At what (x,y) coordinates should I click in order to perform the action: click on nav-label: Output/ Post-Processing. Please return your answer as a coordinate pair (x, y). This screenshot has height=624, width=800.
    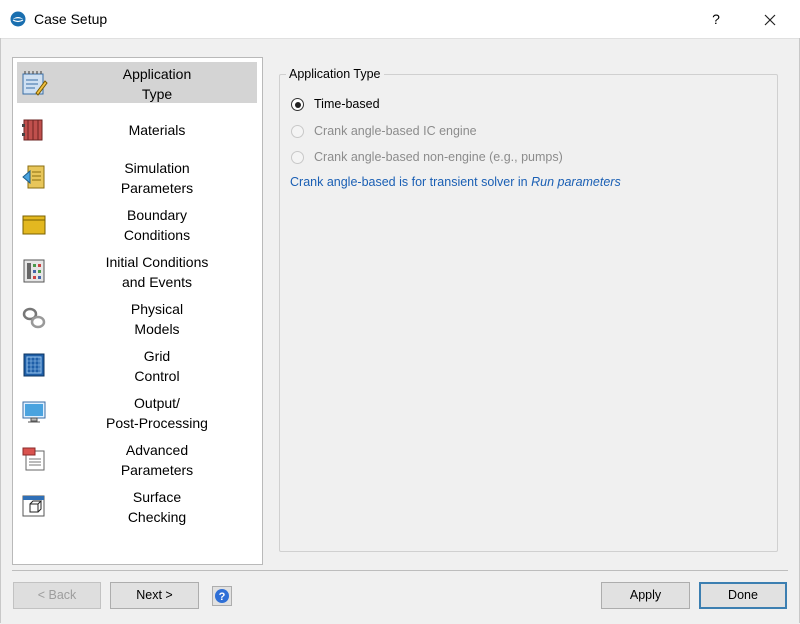
    Looking at the image, I should click on (157, 413).